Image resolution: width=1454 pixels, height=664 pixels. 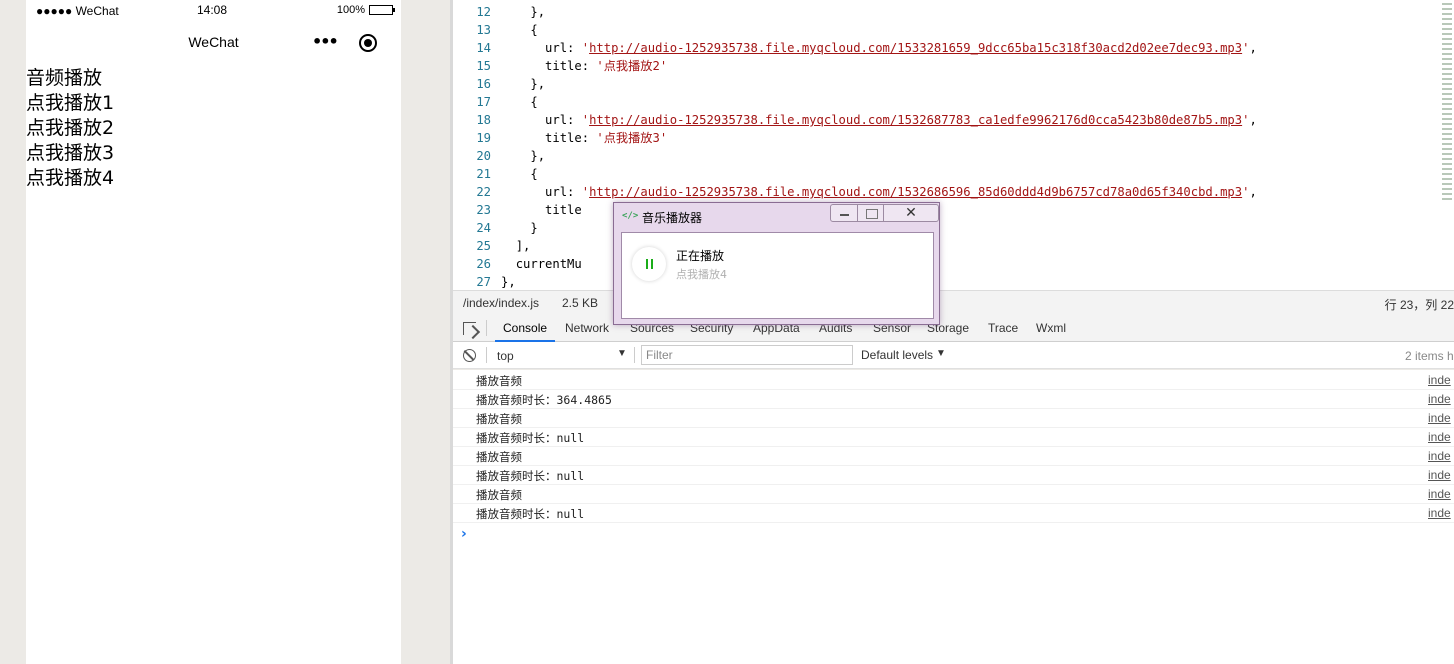 I want to click on simulator-gutter-right, so click(x=426, y=332).